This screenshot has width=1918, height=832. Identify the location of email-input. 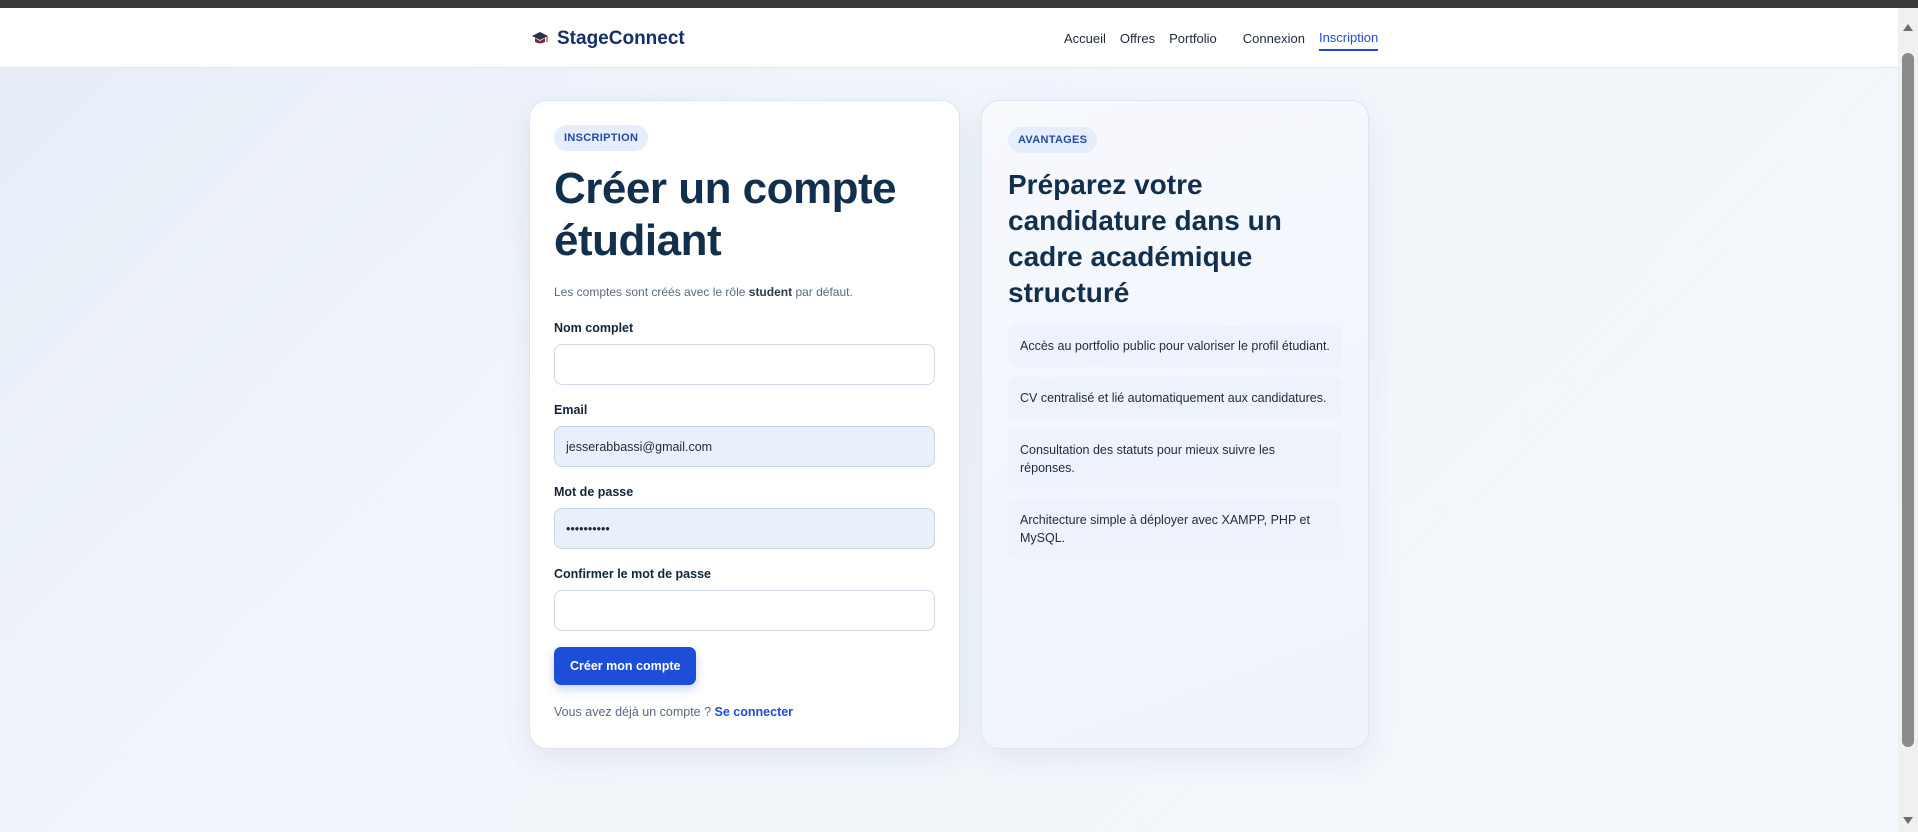
(744, 446).